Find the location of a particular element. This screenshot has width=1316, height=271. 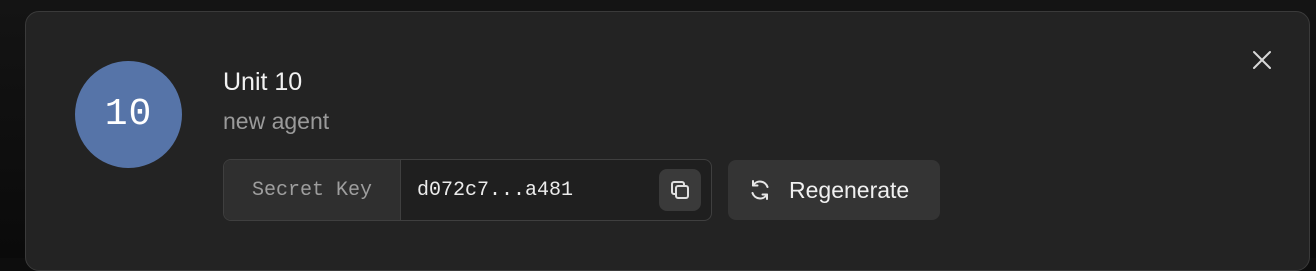

secret-key-value: d072c7...a481 is located at coordinates (495, 190).